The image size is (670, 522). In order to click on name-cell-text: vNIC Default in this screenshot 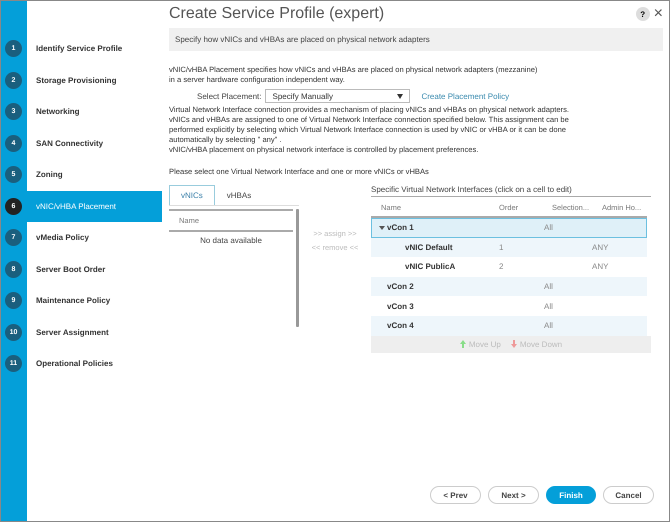, I will do `click(429, 247)`.